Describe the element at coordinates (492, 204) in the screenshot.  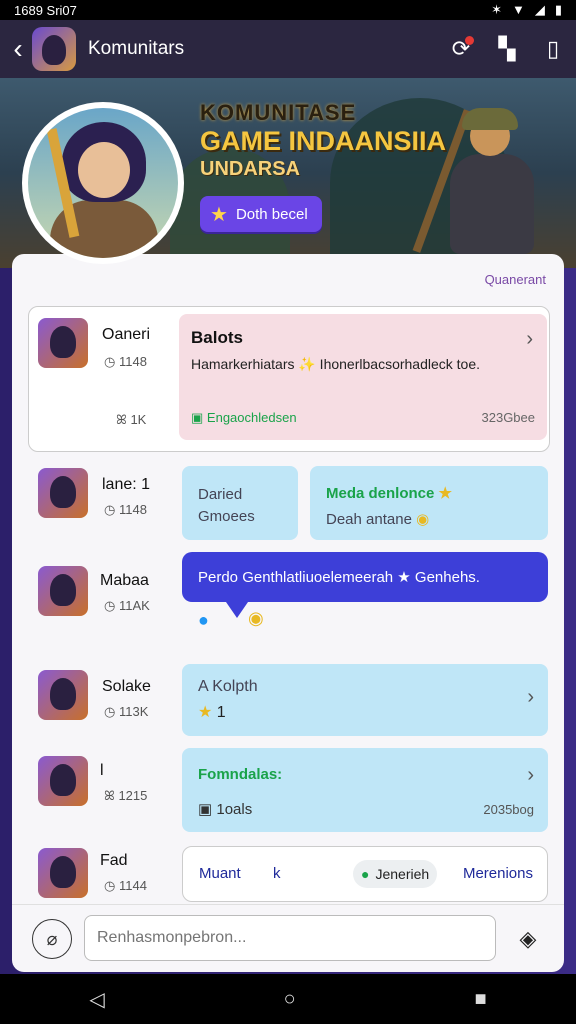
I see `warrior-body` at that location.